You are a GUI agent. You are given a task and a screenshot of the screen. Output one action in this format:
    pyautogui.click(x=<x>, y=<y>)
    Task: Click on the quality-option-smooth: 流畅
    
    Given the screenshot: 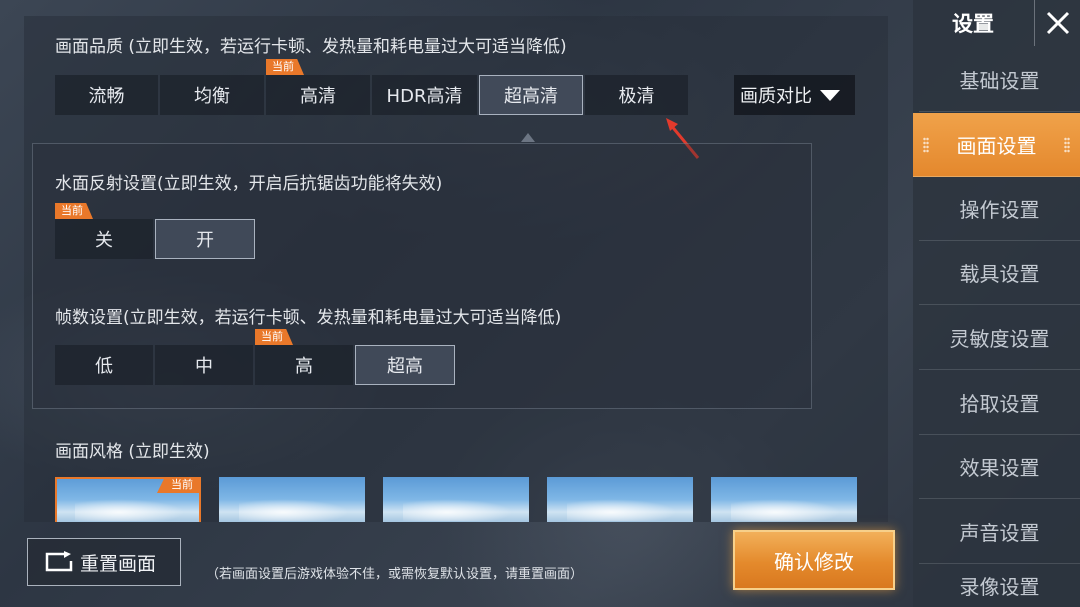 What is the action you would take?
    pyautogui.click(x=106, y=95)
    